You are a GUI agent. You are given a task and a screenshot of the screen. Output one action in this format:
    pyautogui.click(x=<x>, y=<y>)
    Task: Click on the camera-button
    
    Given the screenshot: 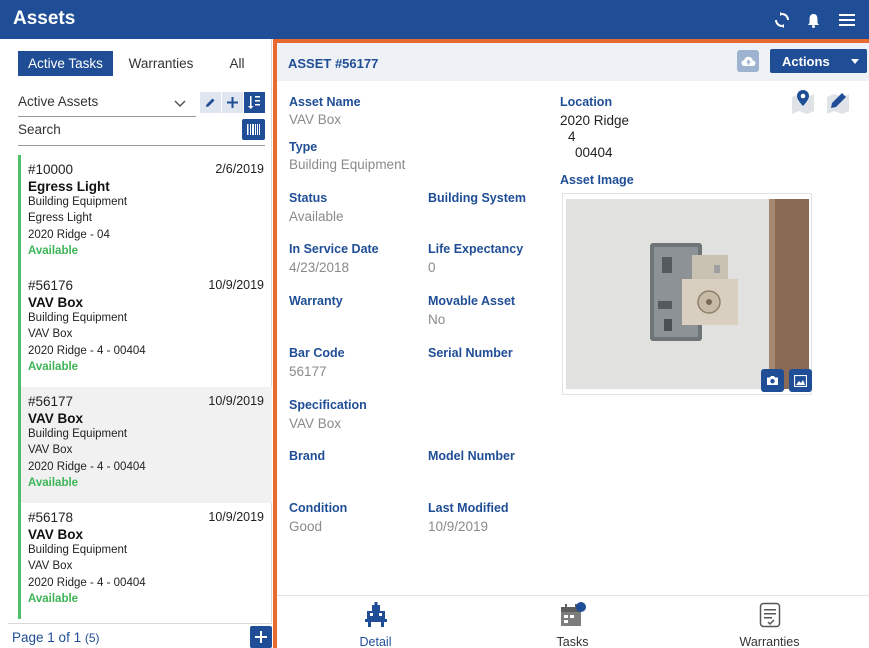 What is the action you would take?
    pyautogui.click(x=772, y=380)
    